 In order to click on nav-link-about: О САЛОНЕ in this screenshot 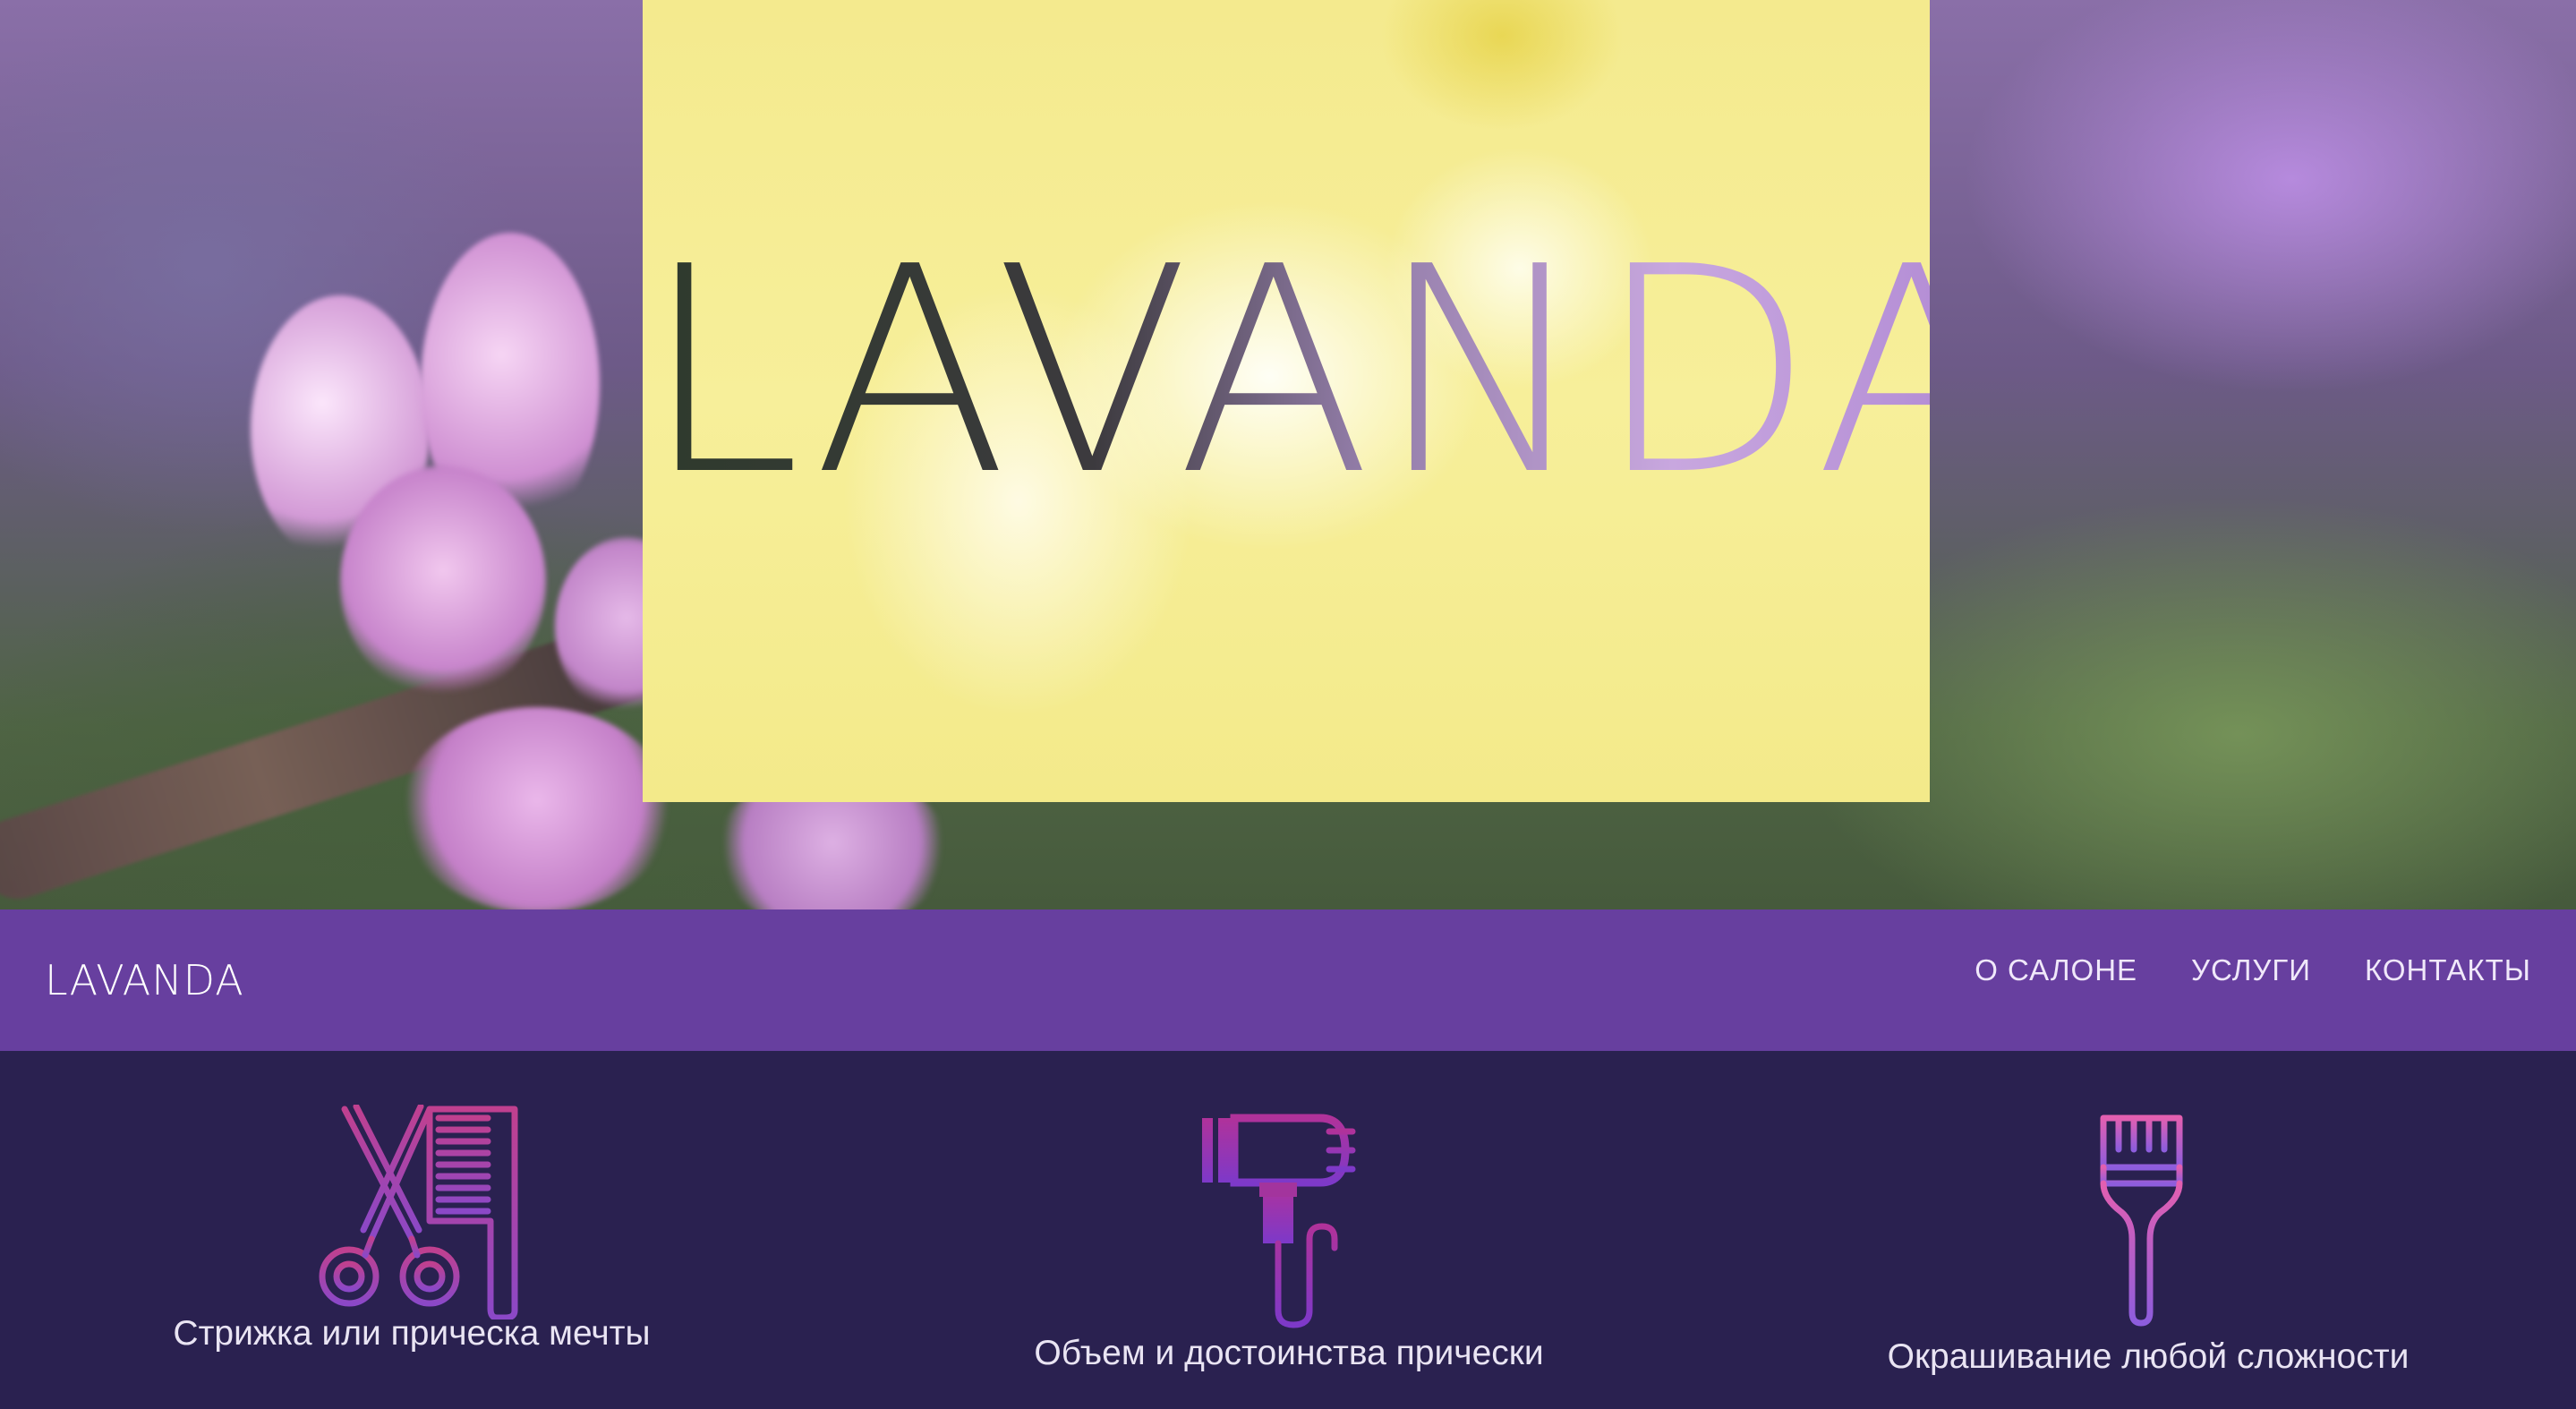, I will do `click(2056, 970)`.